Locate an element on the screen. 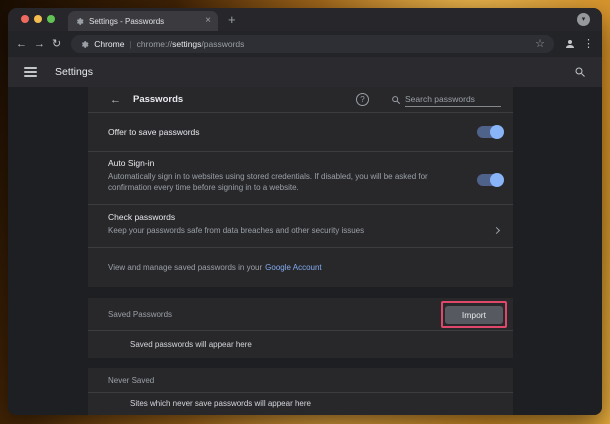  new-tab-button: + is located at coordinates (232, 20).